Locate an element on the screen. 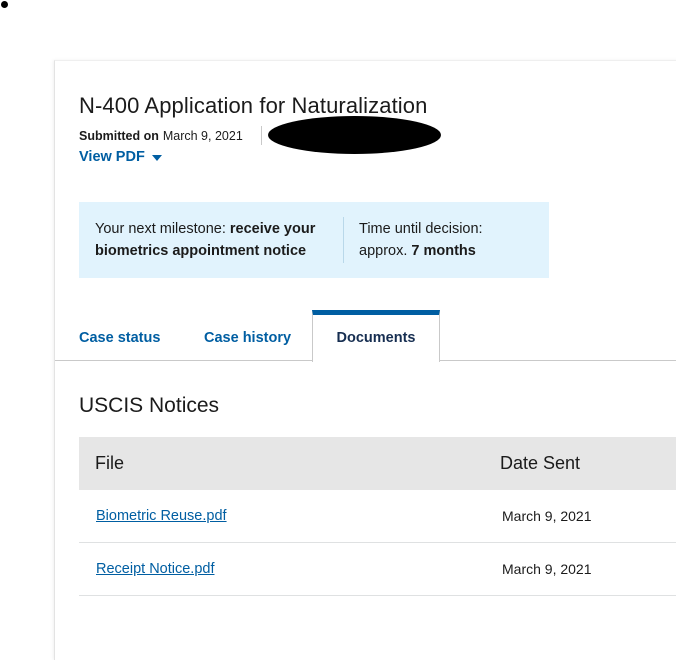 Image resolution: width=676 pixels, height=660 pixels. view-pdf-label: View PDF is located at coordinates (112, 157).